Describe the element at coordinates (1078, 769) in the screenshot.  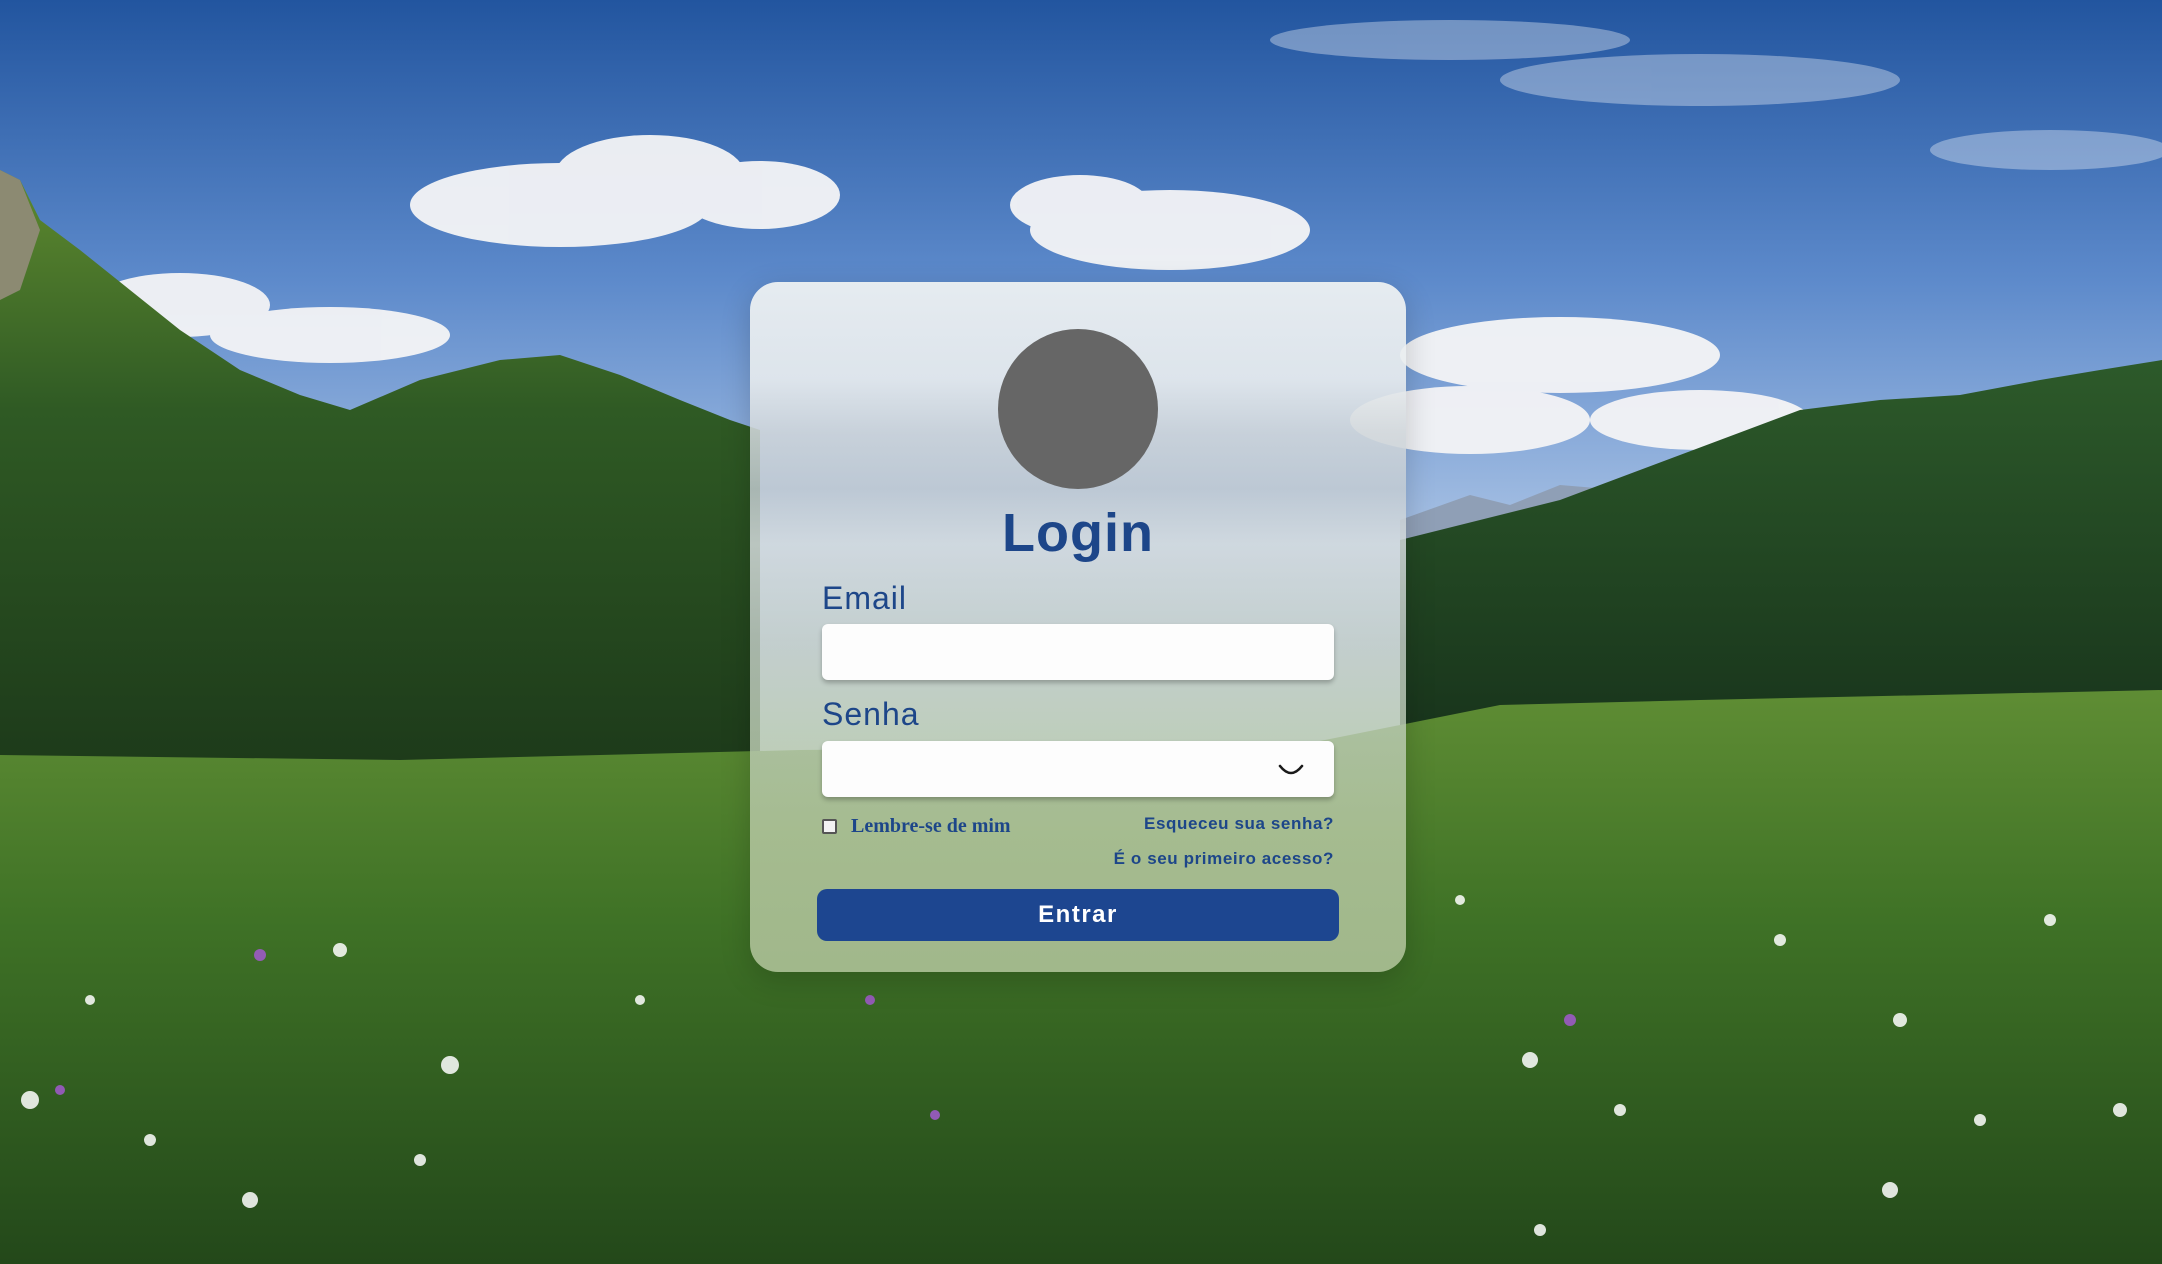
I see `password-input` at that location.